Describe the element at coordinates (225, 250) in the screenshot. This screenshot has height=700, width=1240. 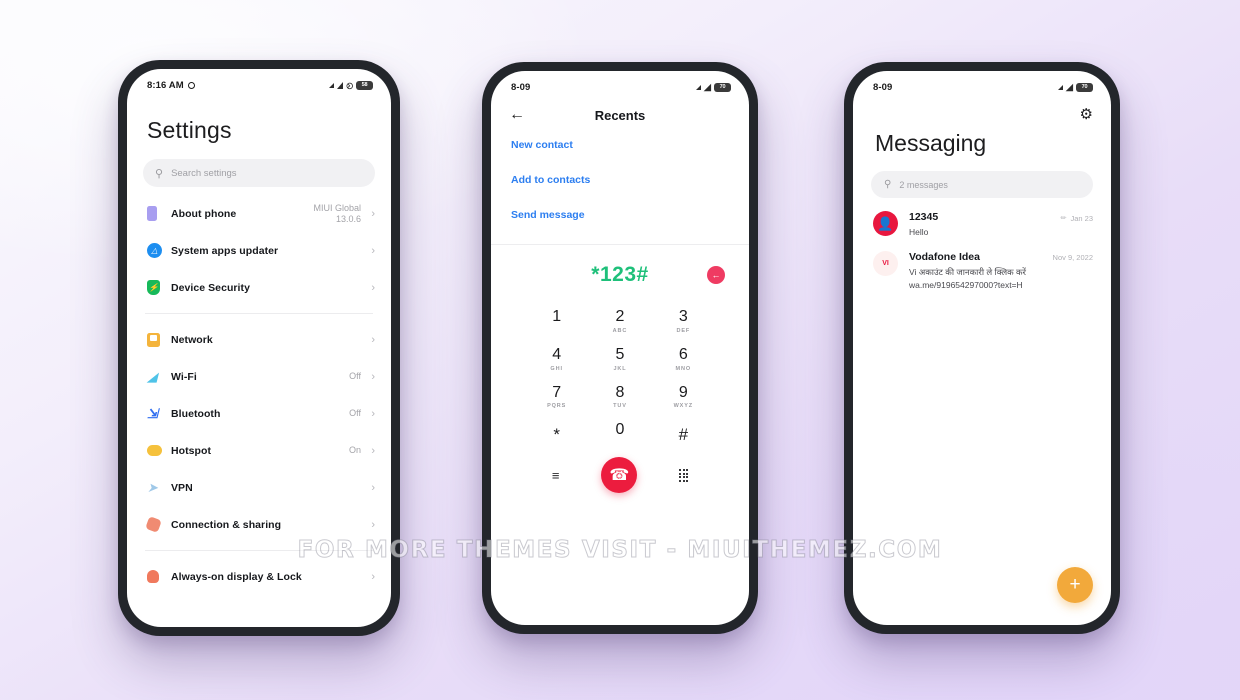
I see `sidebar-item-label: System apps updater` at that location.